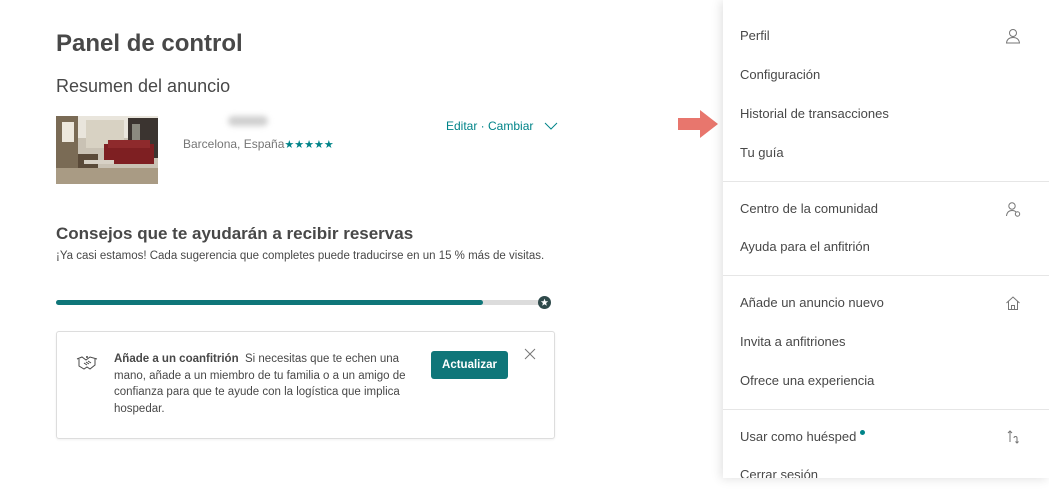 This screenshot has width=1049, height=500. I want to click on listing-photo, so click(107, 150).